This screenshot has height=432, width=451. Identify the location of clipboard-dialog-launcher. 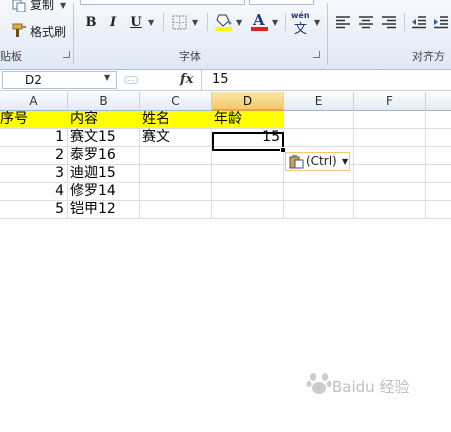
(66, 54).